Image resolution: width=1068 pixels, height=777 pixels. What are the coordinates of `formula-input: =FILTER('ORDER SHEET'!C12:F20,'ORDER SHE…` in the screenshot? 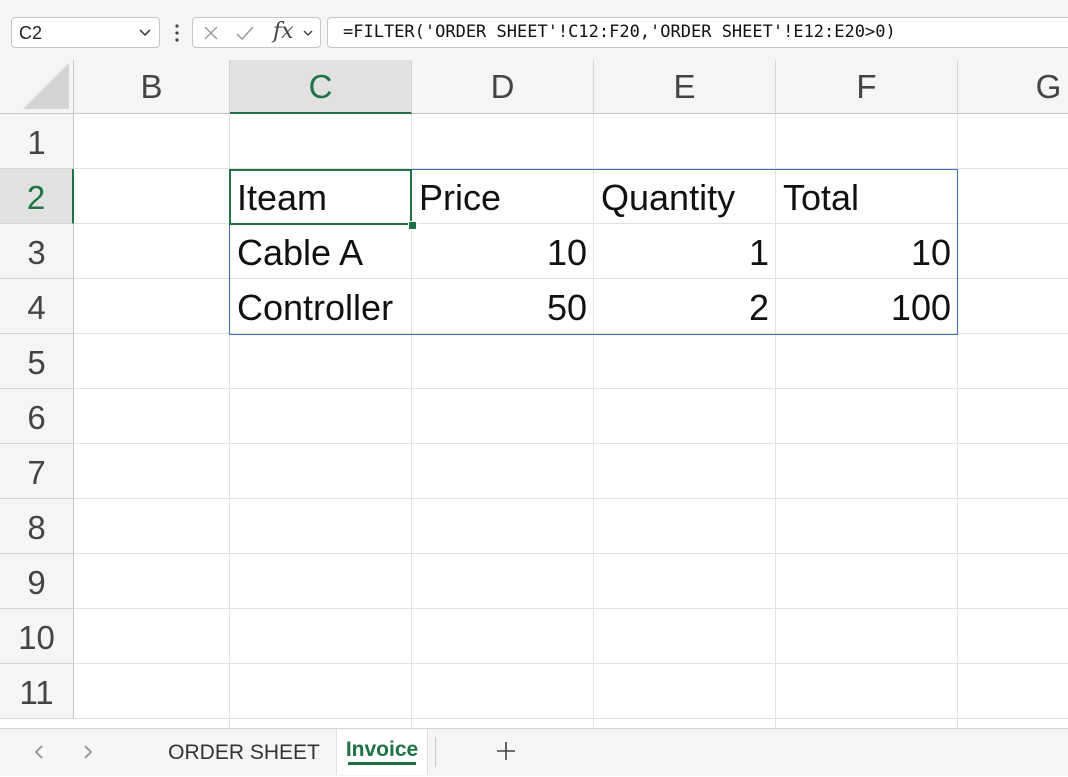 It's located at (697, 32).